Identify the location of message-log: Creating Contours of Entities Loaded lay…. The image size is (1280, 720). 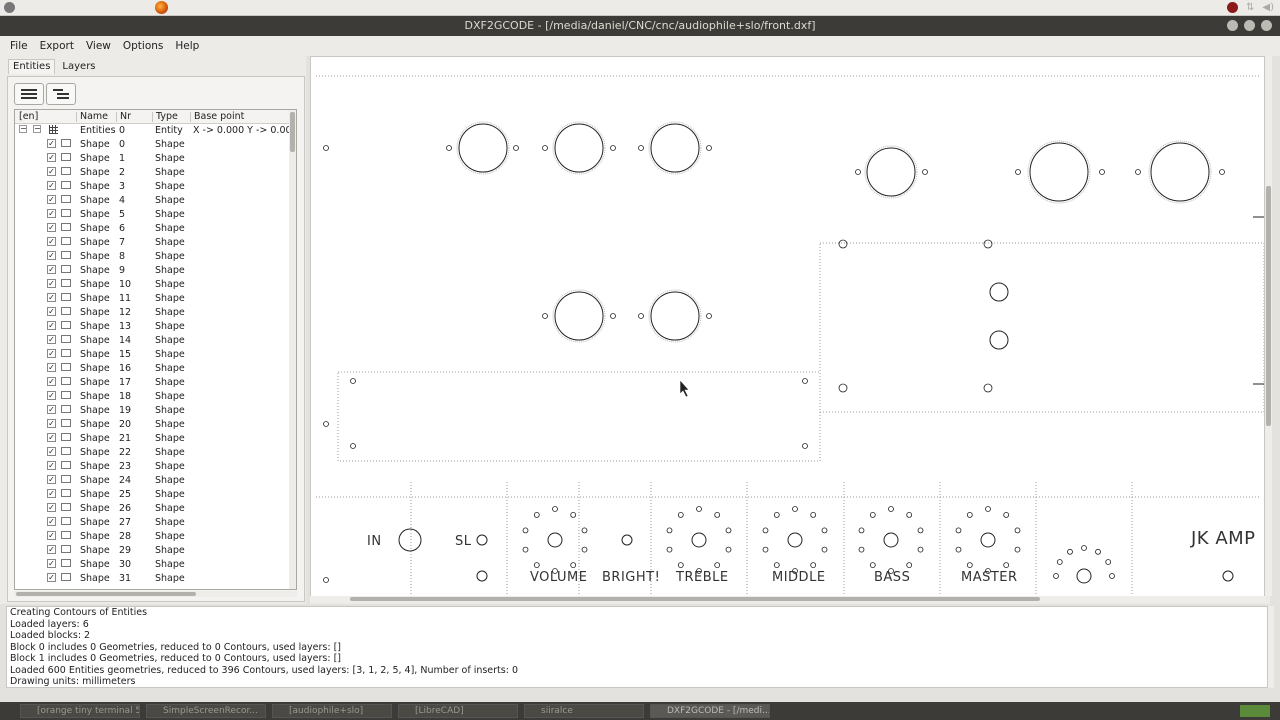
(637, 647).